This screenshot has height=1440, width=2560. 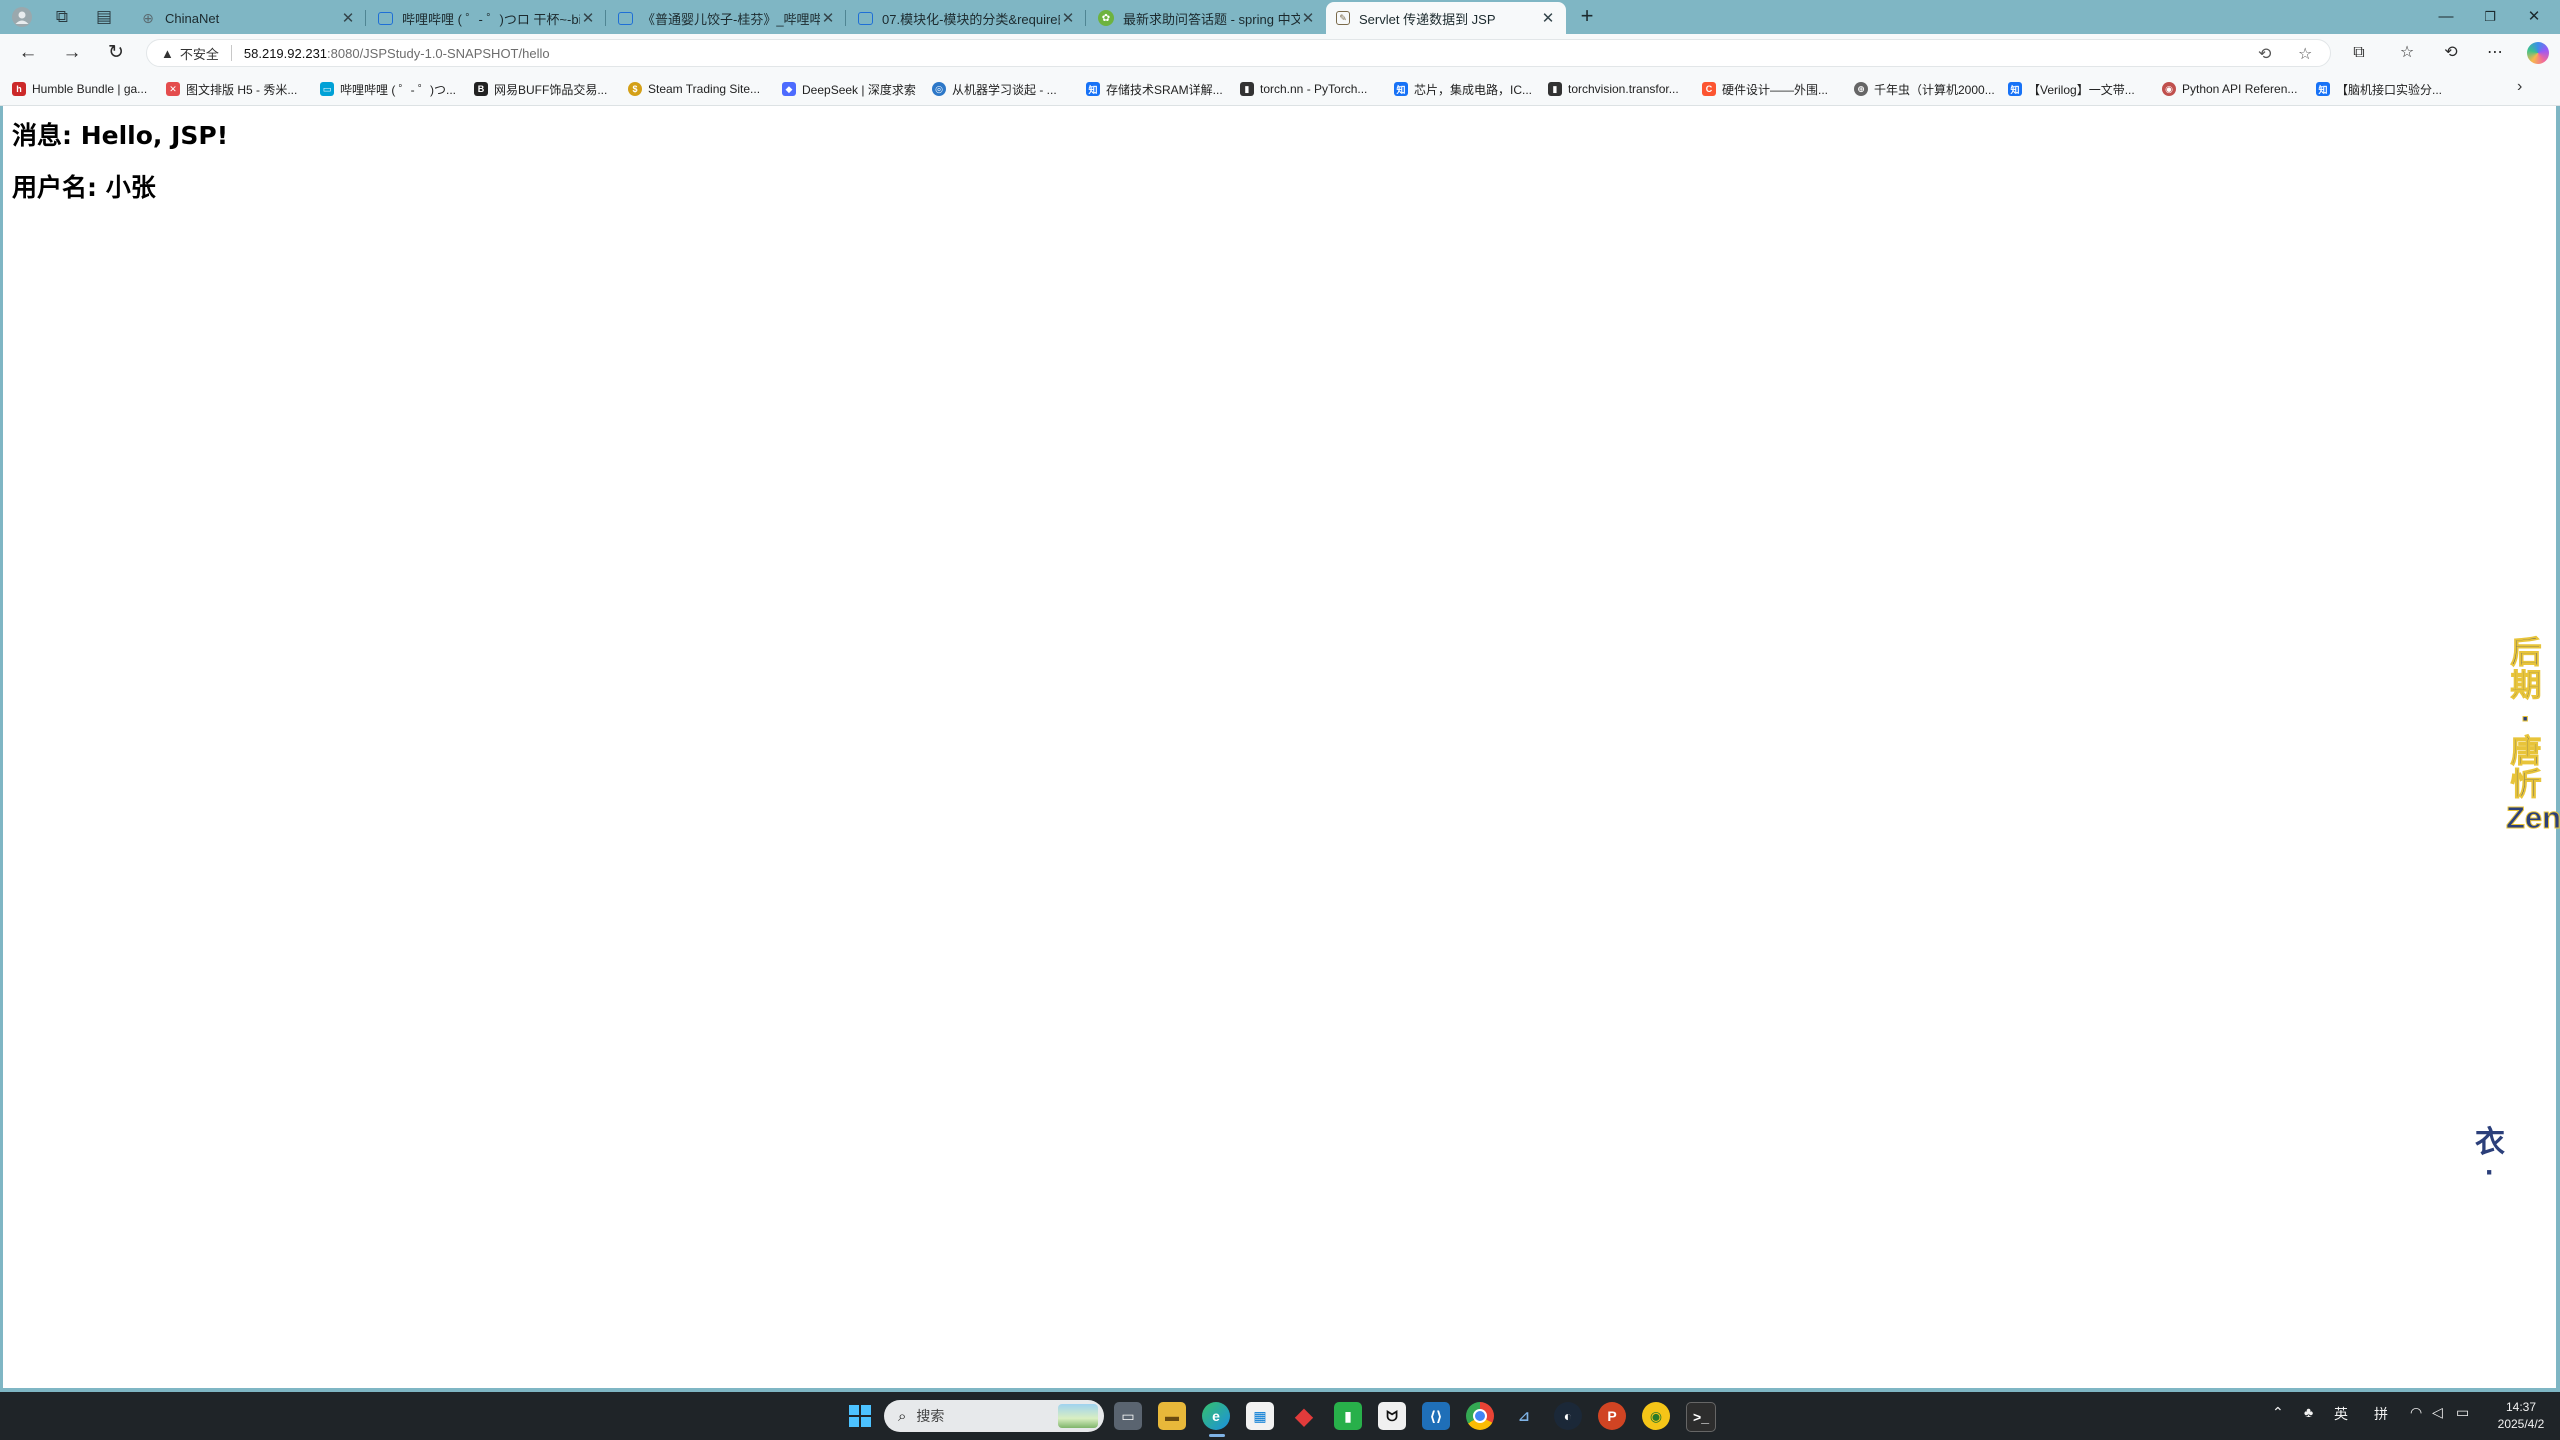 What do you see at coordinates (2521, 1416) in the screenshot?
I see `taskbar-clock: 14:37 2025/4/2` at bounding box center [2521, 1416].